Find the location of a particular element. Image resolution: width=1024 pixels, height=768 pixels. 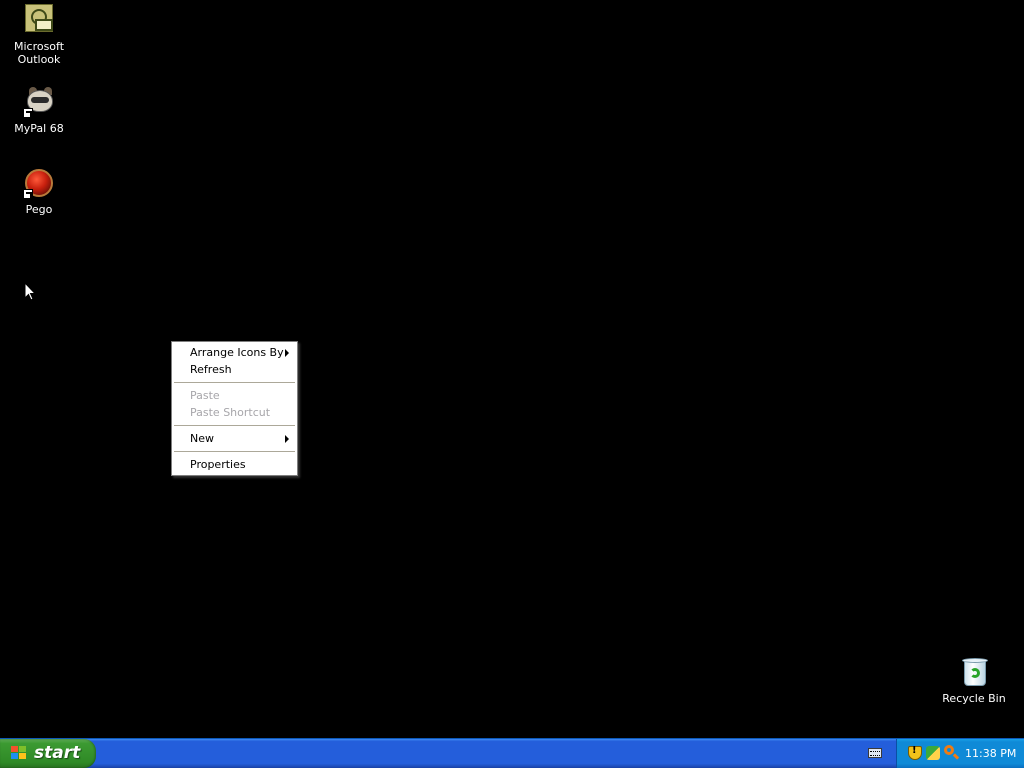

desktop-icon-label: Outlook is located at coordinates (39, 59).